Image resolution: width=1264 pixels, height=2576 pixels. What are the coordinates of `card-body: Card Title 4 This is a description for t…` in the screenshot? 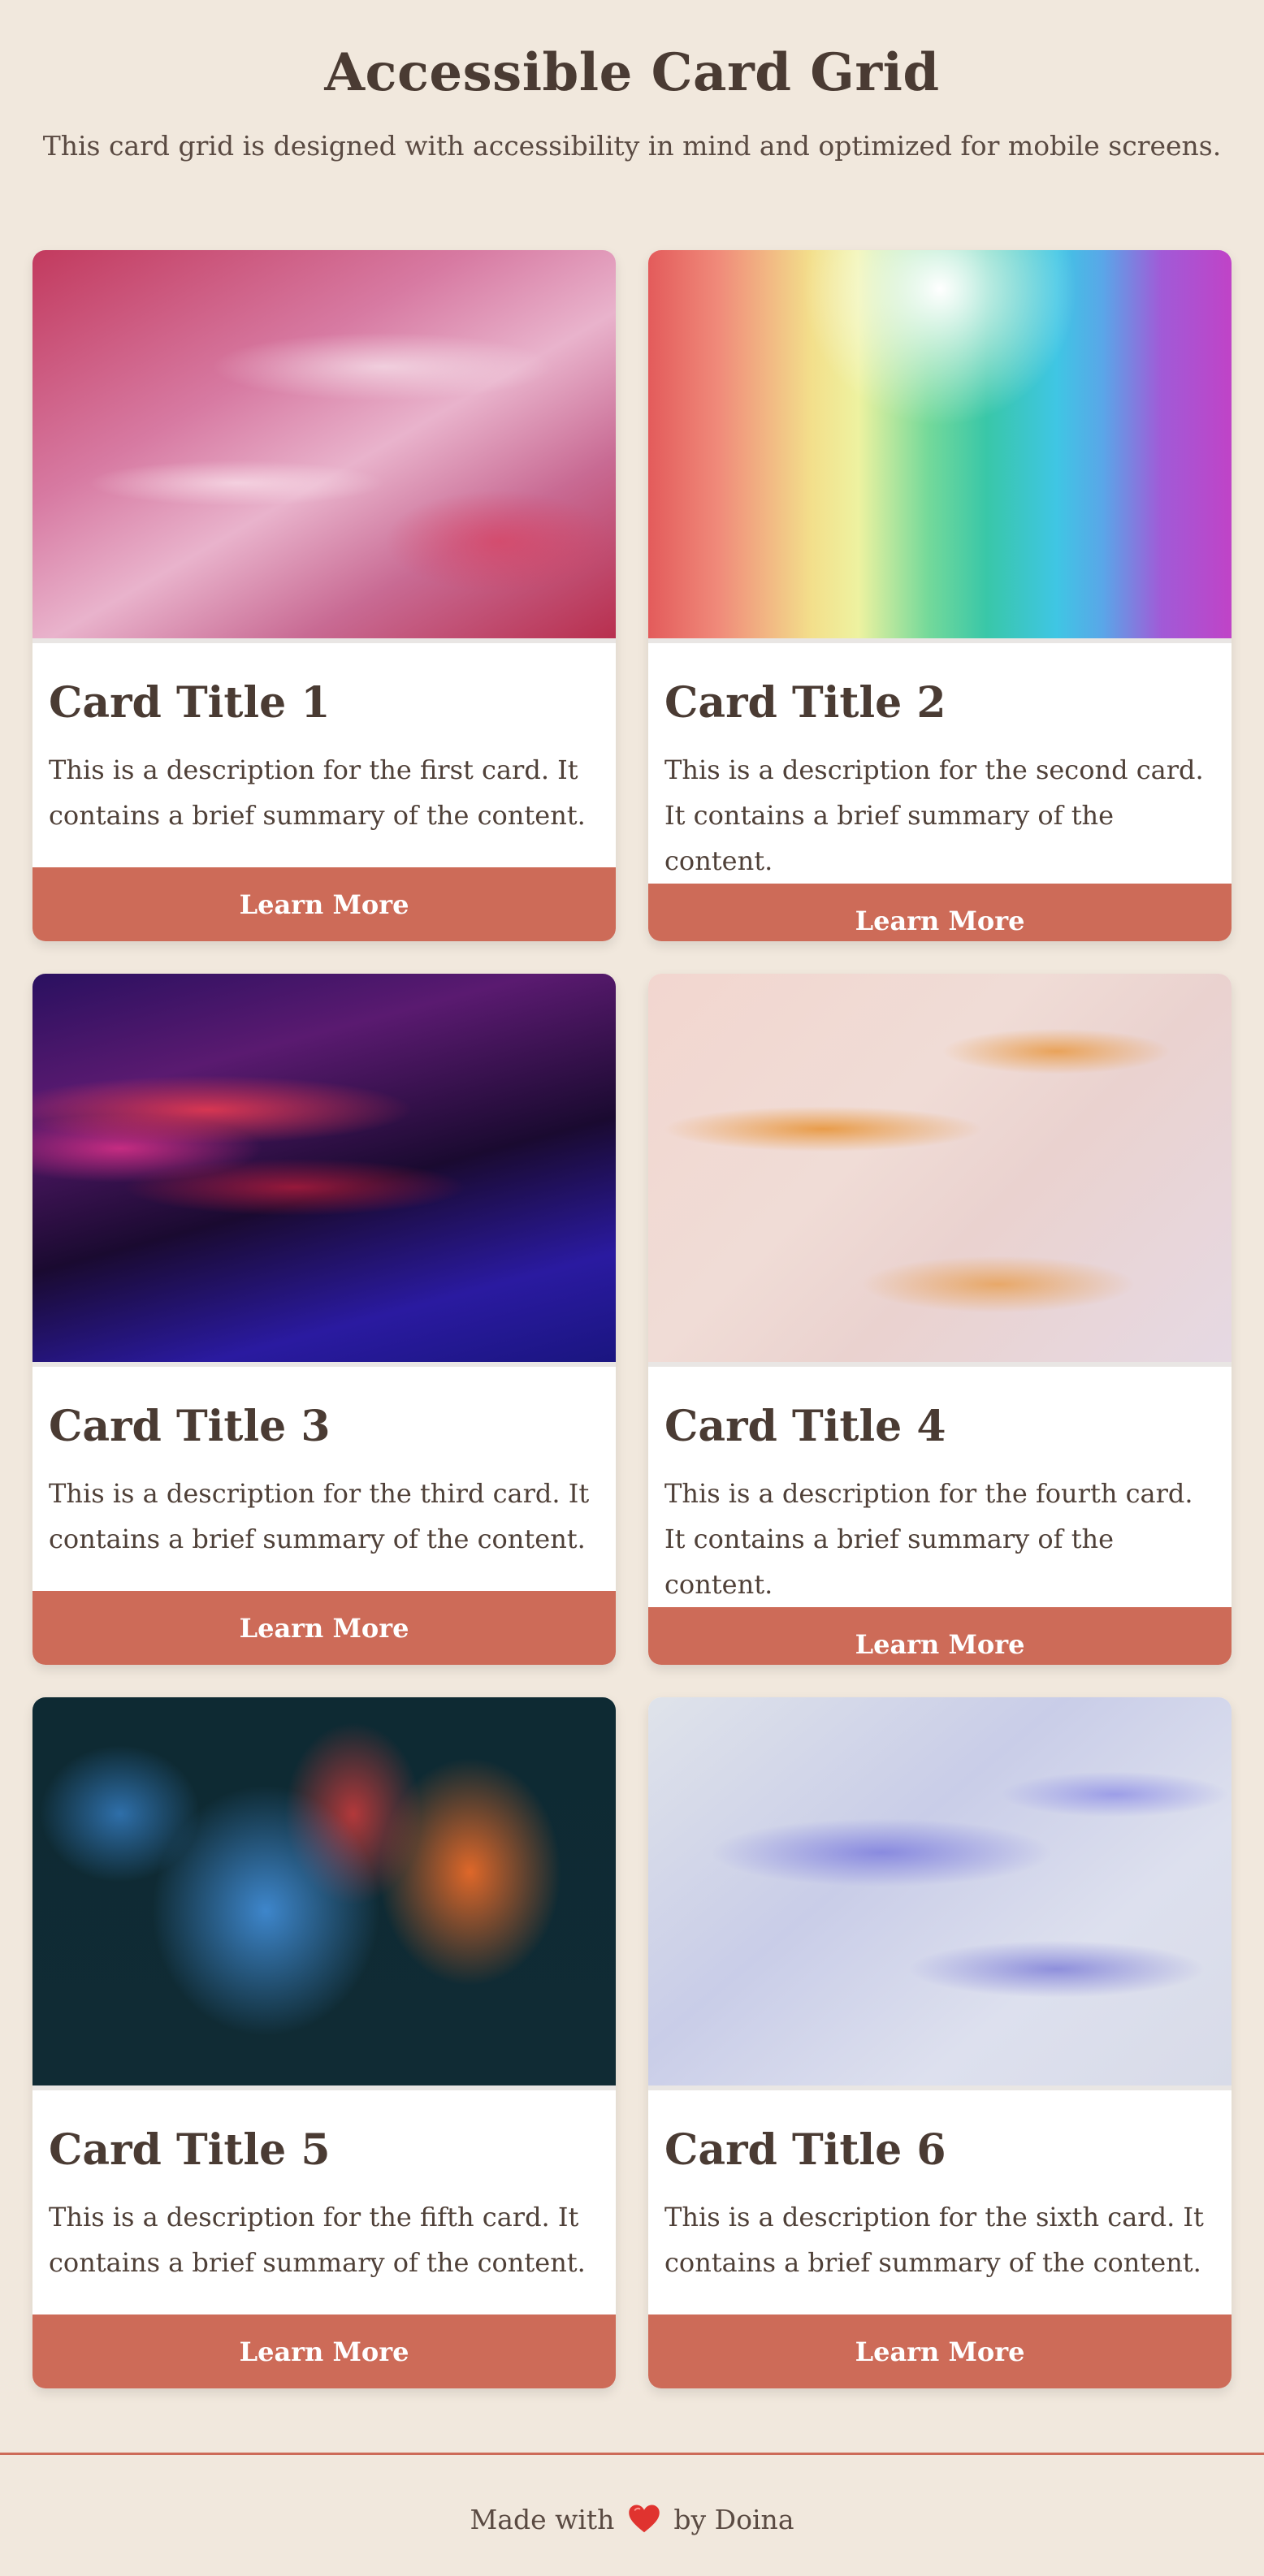 It's located at (940, 1487).